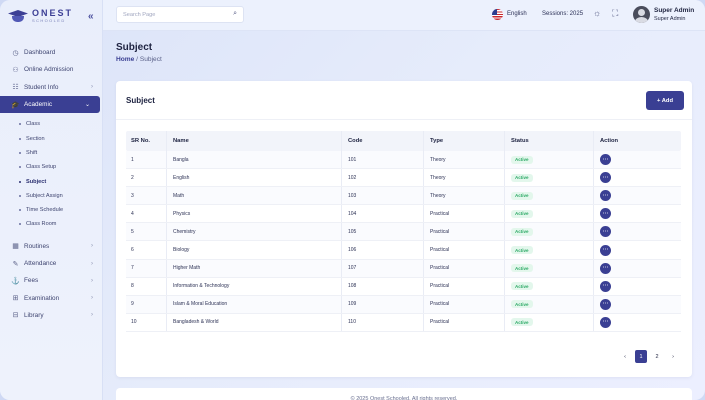 The width and height of the screenshot is (705, 400). I want to click on table-row: 7 Higher Math 107 Practical Active ⋯, so click(403, 268).